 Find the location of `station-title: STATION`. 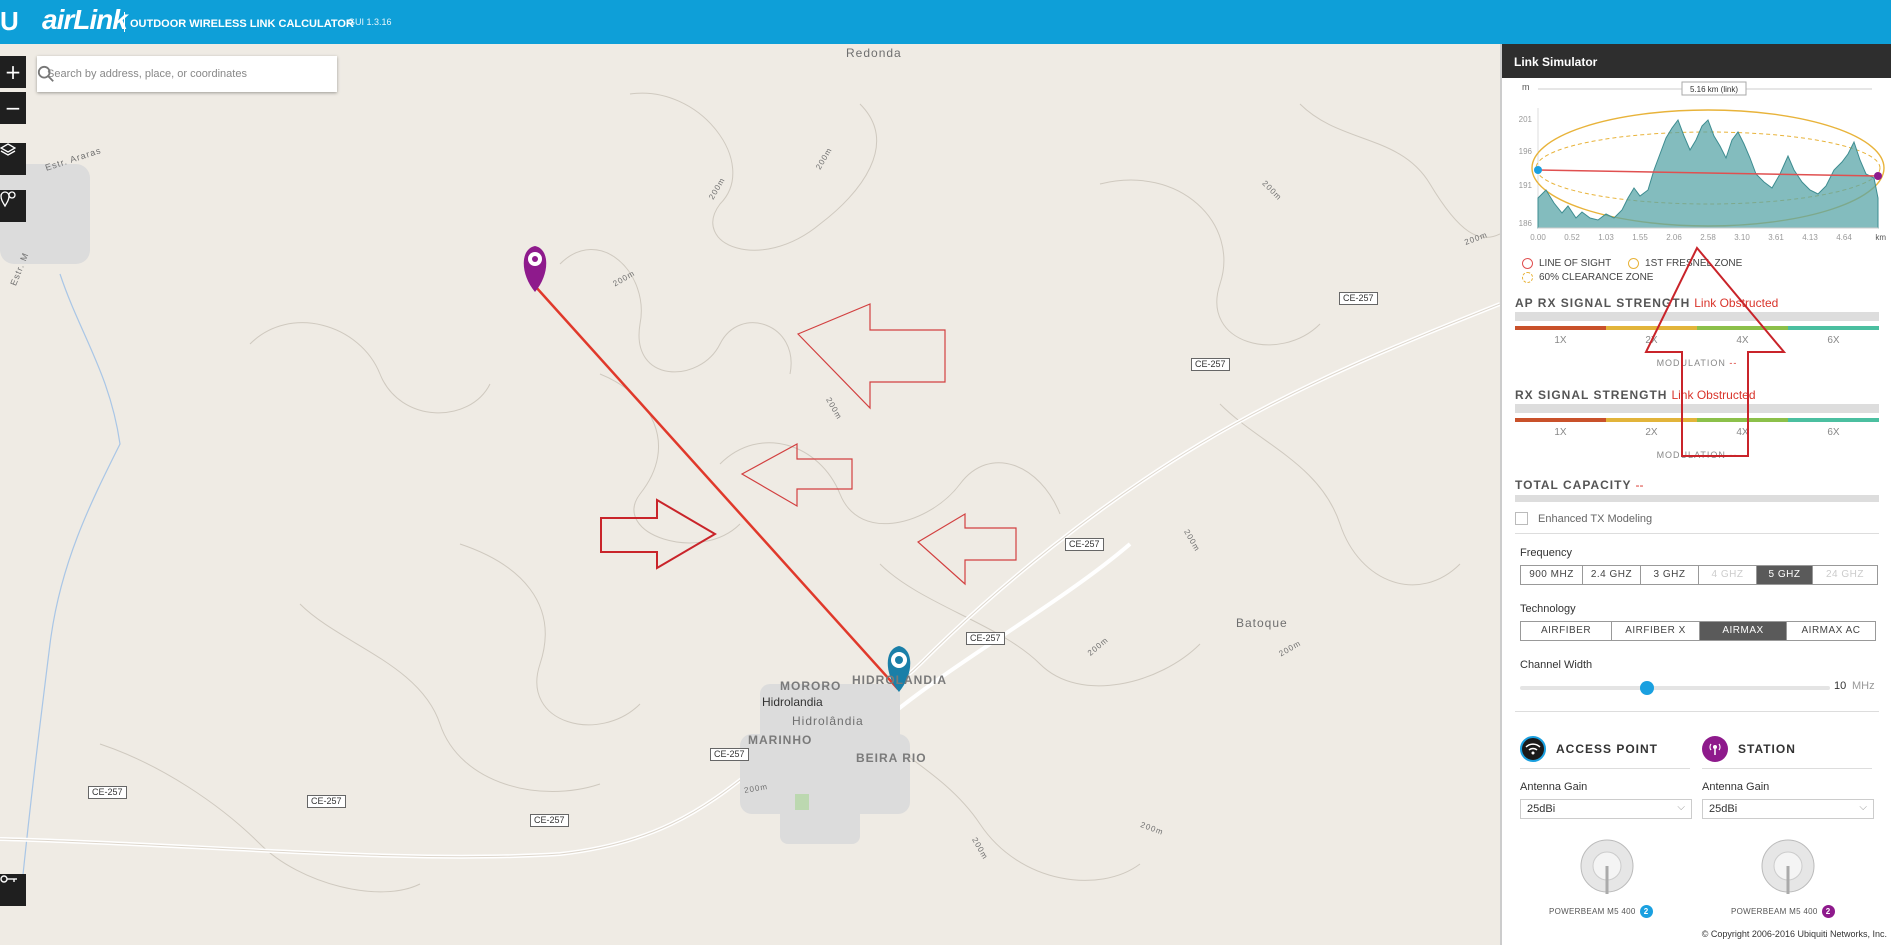

station-title: STATION is located at coordinates (1767, 749).